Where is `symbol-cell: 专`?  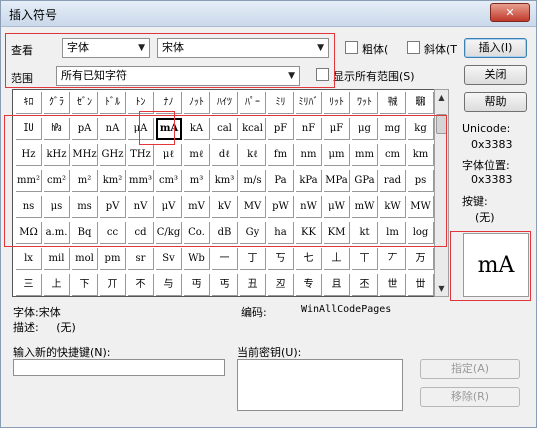
symbol-cell: 专 is located at coordinates (309, 285).